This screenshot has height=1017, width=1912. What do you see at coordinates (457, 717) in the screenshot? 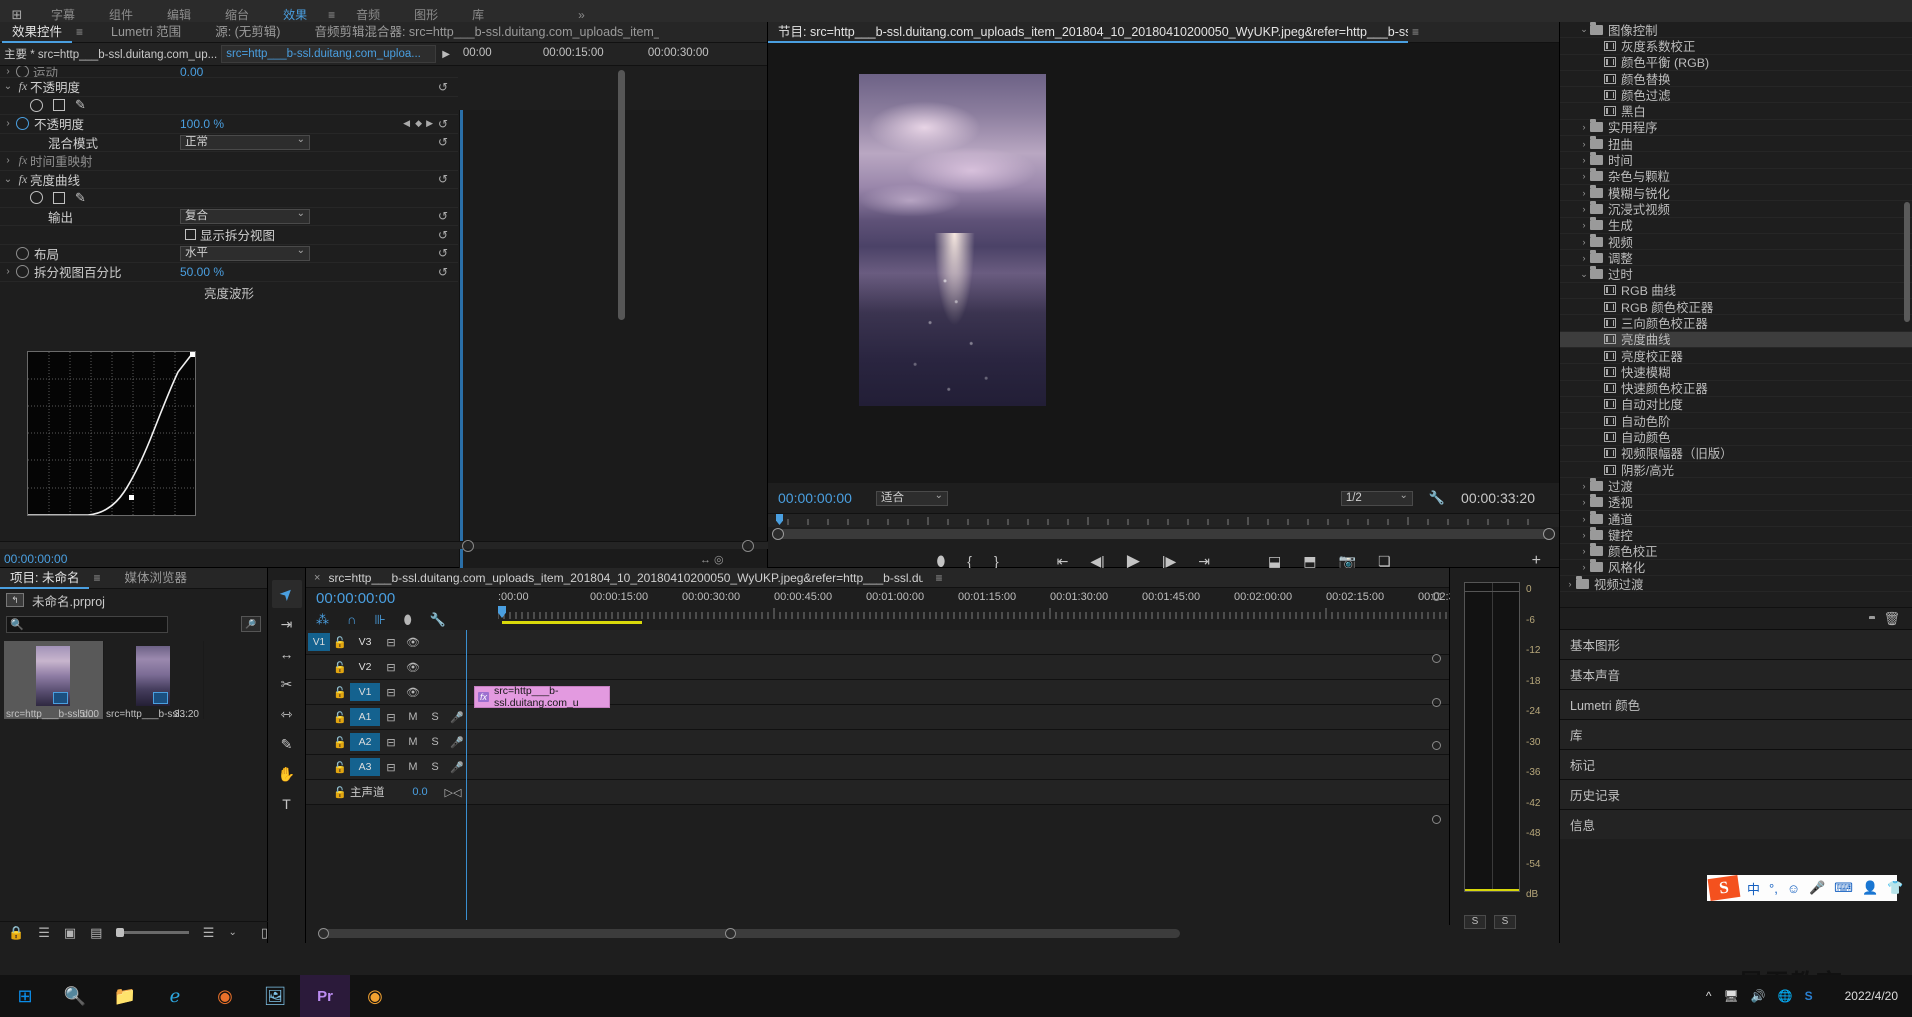
I see `voice-over-icon: 🎤` at bounding box center [457, 717].